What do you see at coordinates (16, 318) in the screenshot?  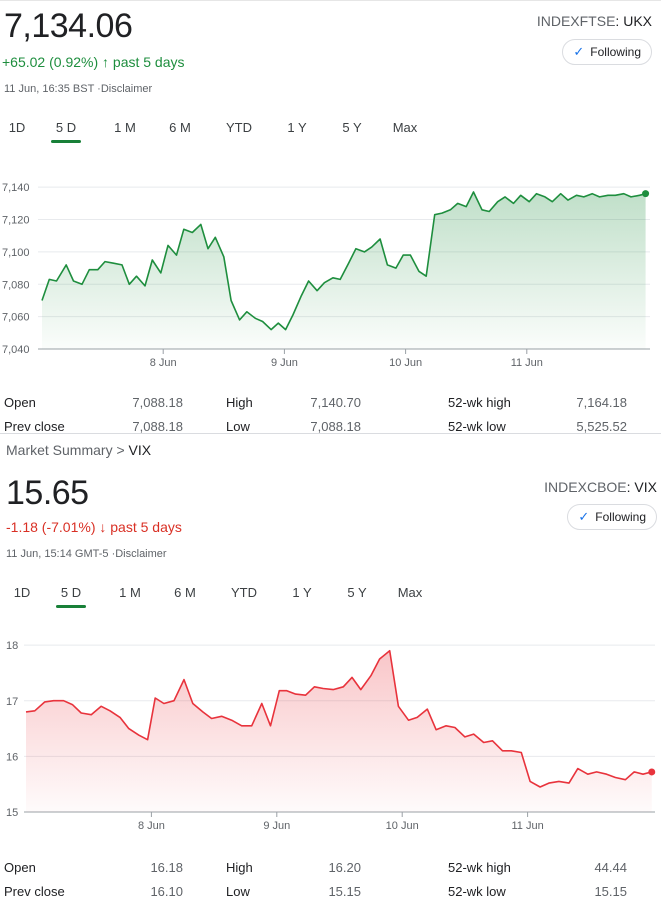 I see `y-tick-label: 7,060` at bounding box center [16, 318].